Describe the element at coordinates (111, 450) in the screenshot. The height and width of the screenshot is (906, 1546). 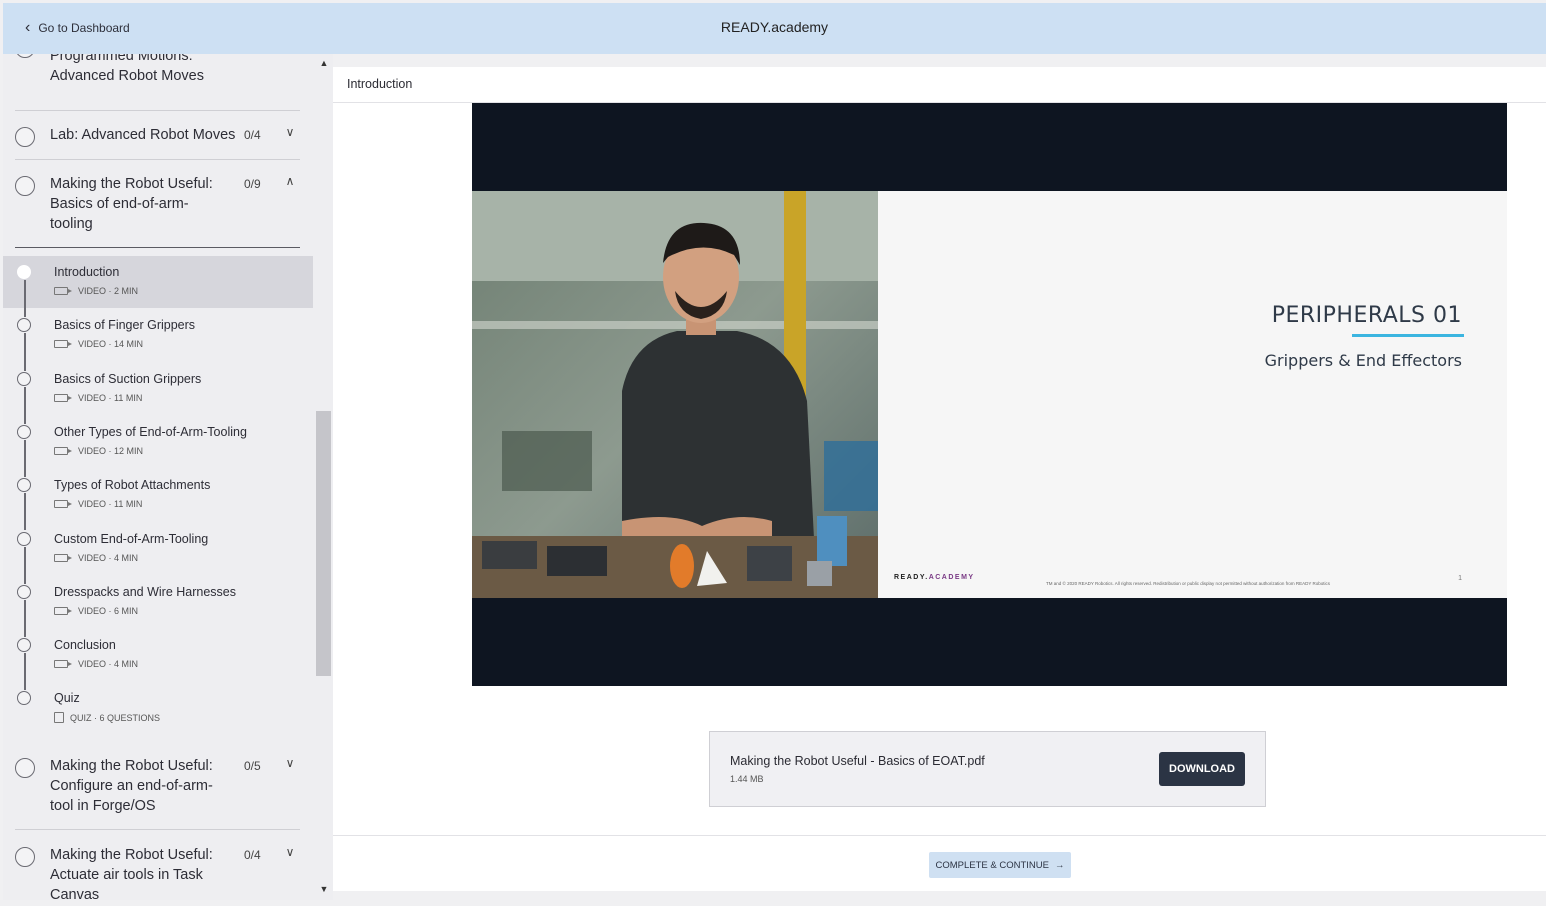
I see `lesson-meta-text: VIDEO · 12 MIN` at that location.